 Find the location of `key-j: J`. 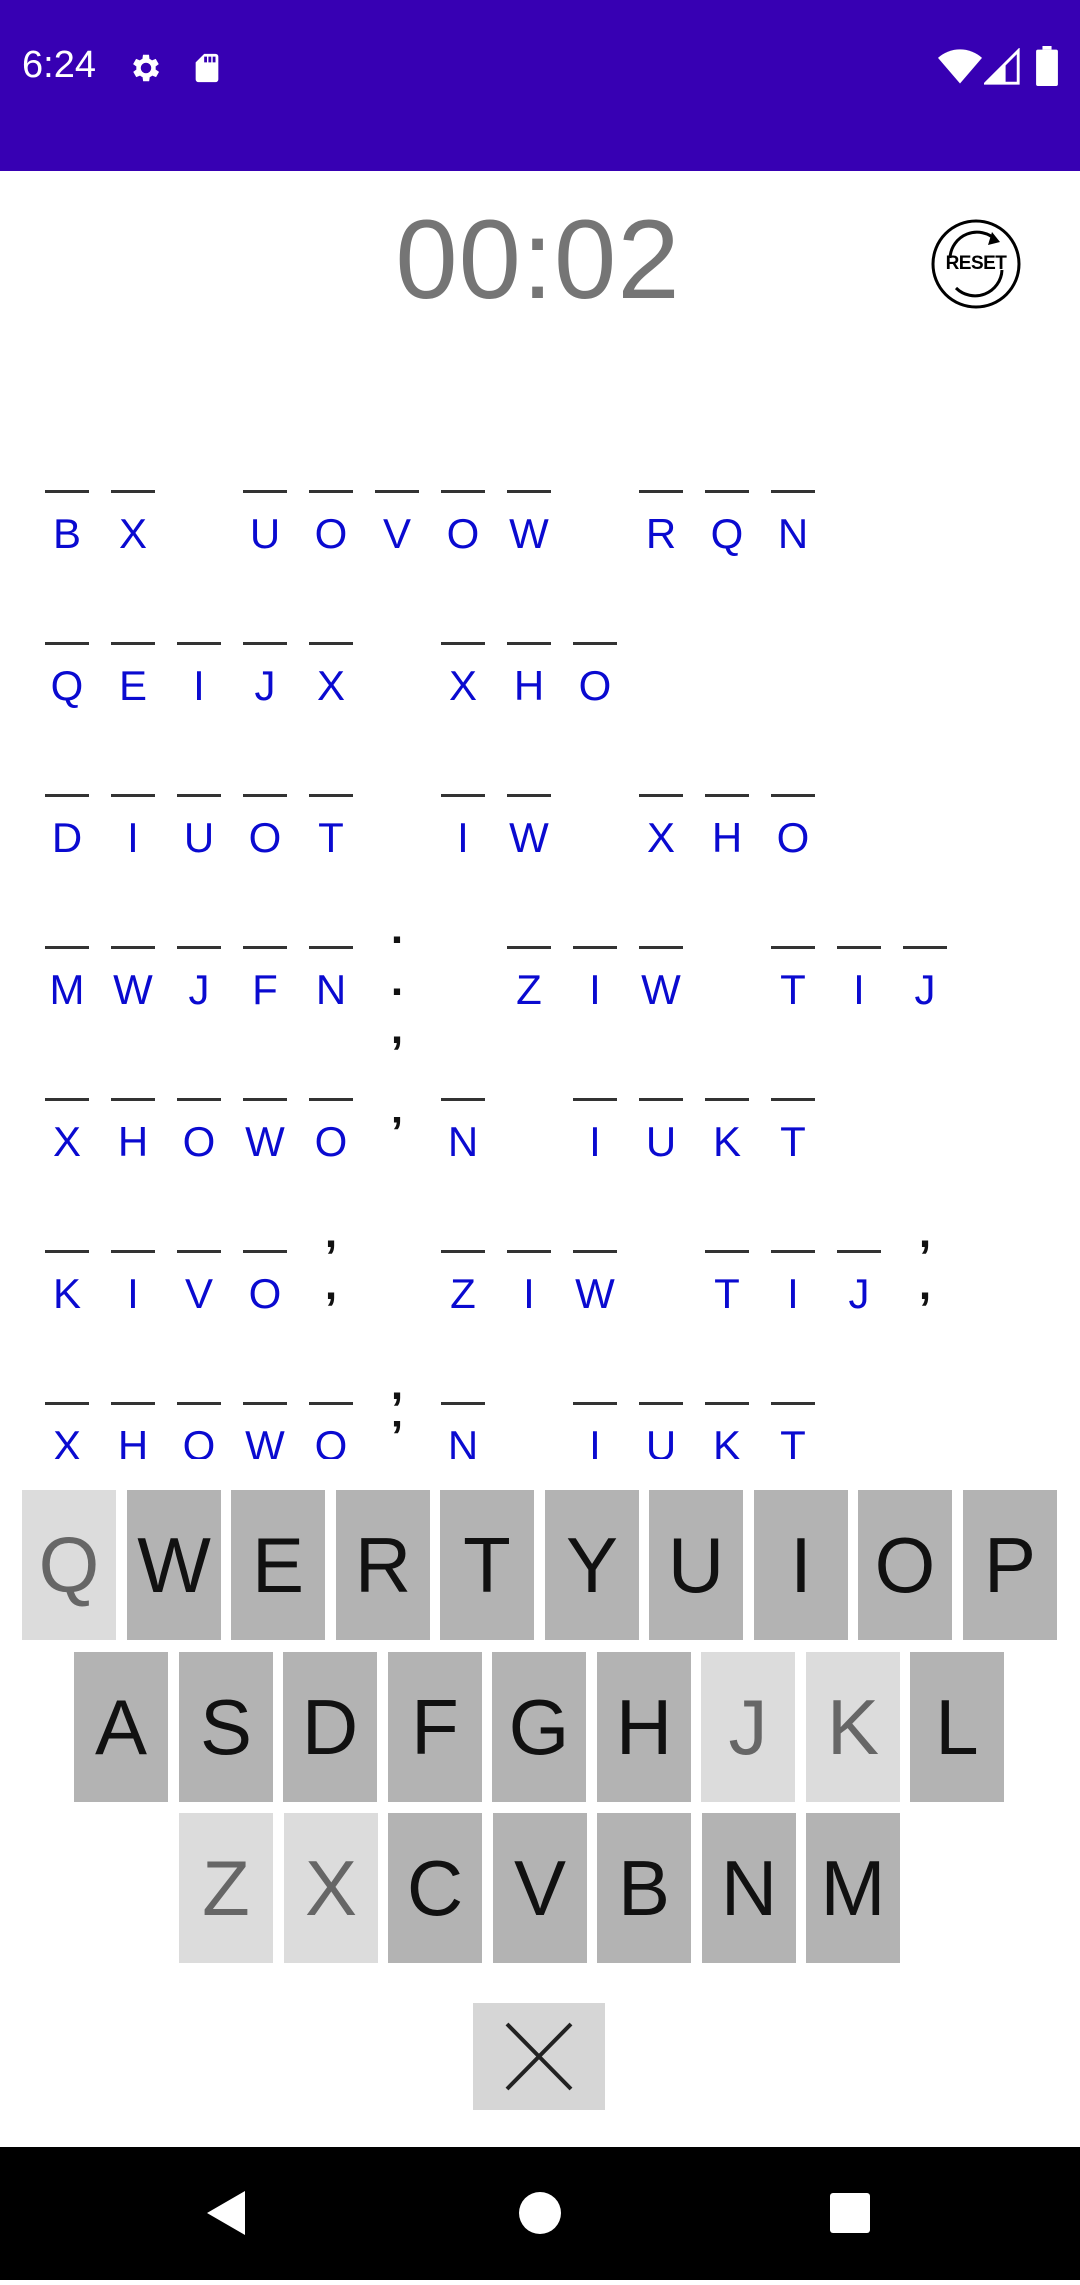

key-j: J is located at coordinates (748, 1727).